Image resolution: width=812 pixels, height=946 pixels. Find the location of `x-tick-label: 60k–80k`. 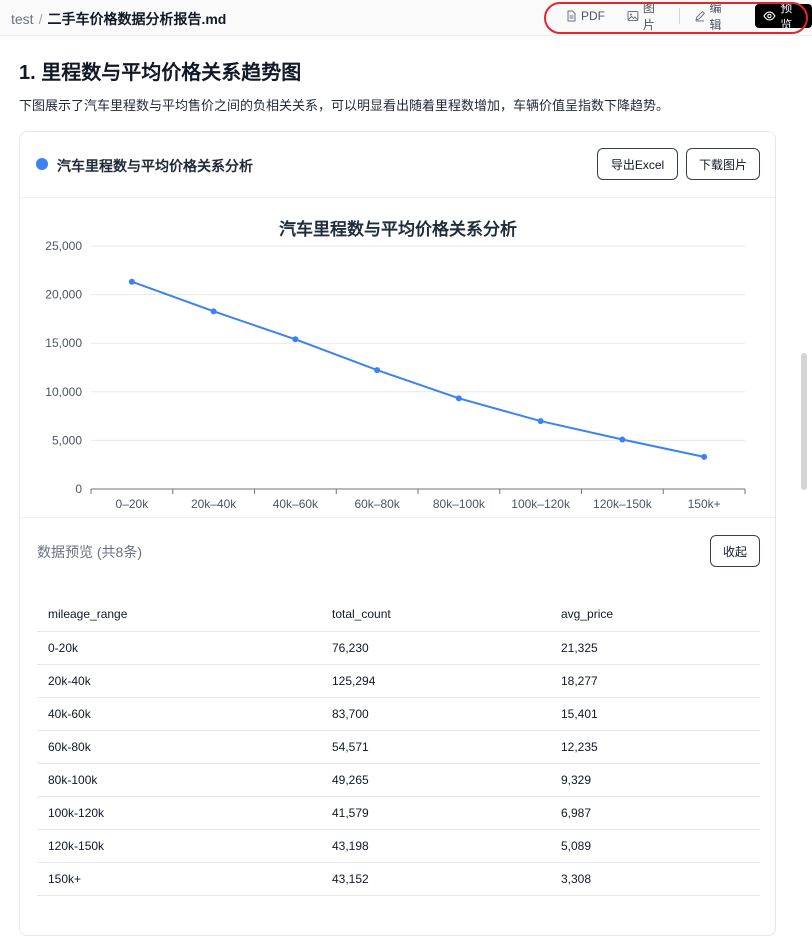

x-tick-label: 60k–80k is located at coordinates (377, 504).